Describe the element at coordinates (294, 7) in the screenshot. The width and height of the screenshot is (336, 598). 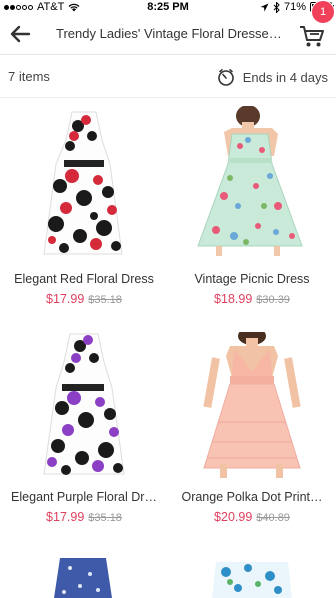
I see `battery-percent: 71%` at that location.